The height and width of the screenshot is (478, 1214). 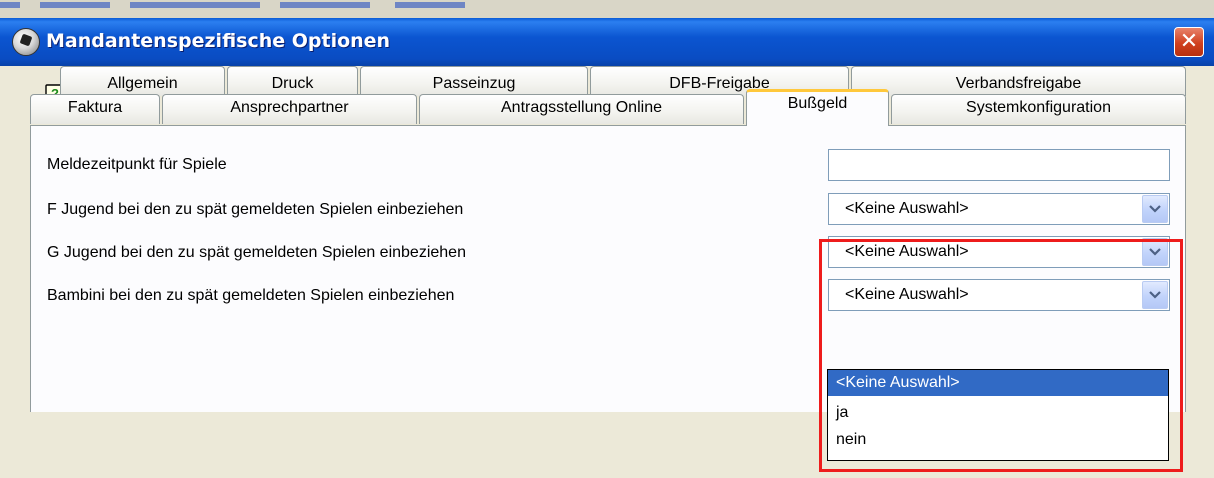 I want to click on tab-verbandsfreigabe: Verbandsfreigabe, so click(x=1018, y=81).